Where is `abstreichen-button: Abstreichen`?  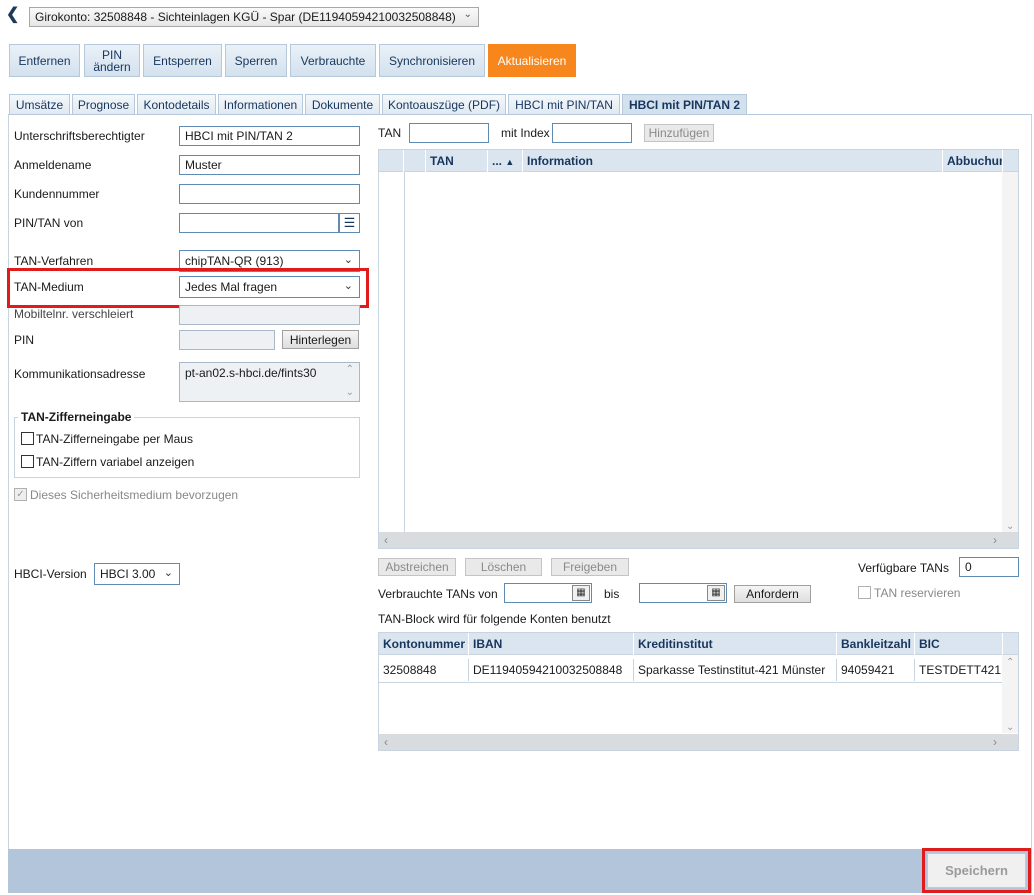 abstreichen-button: Abstreichen is located at coordinates (417, 567).